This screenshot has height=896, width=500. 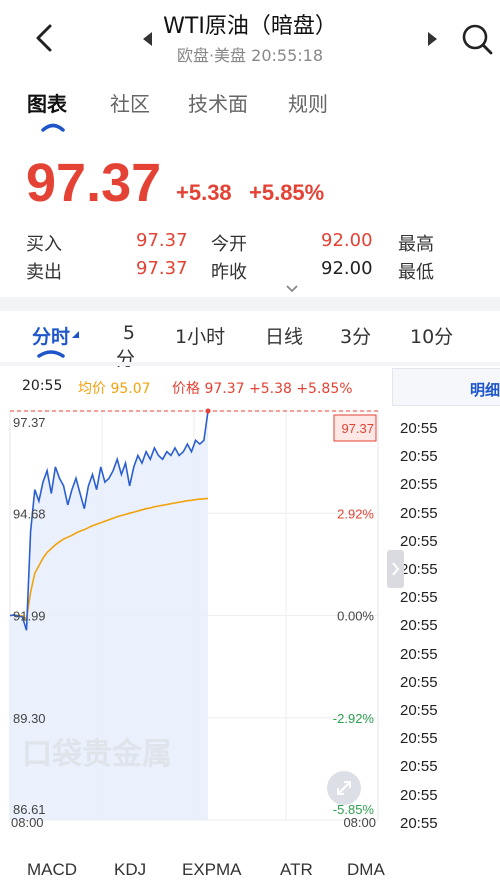 What do you see at coordinates (29, 422) in the screenshot?
I see `y-axis-label-left: 97.37` at bounding box center [29, 422].